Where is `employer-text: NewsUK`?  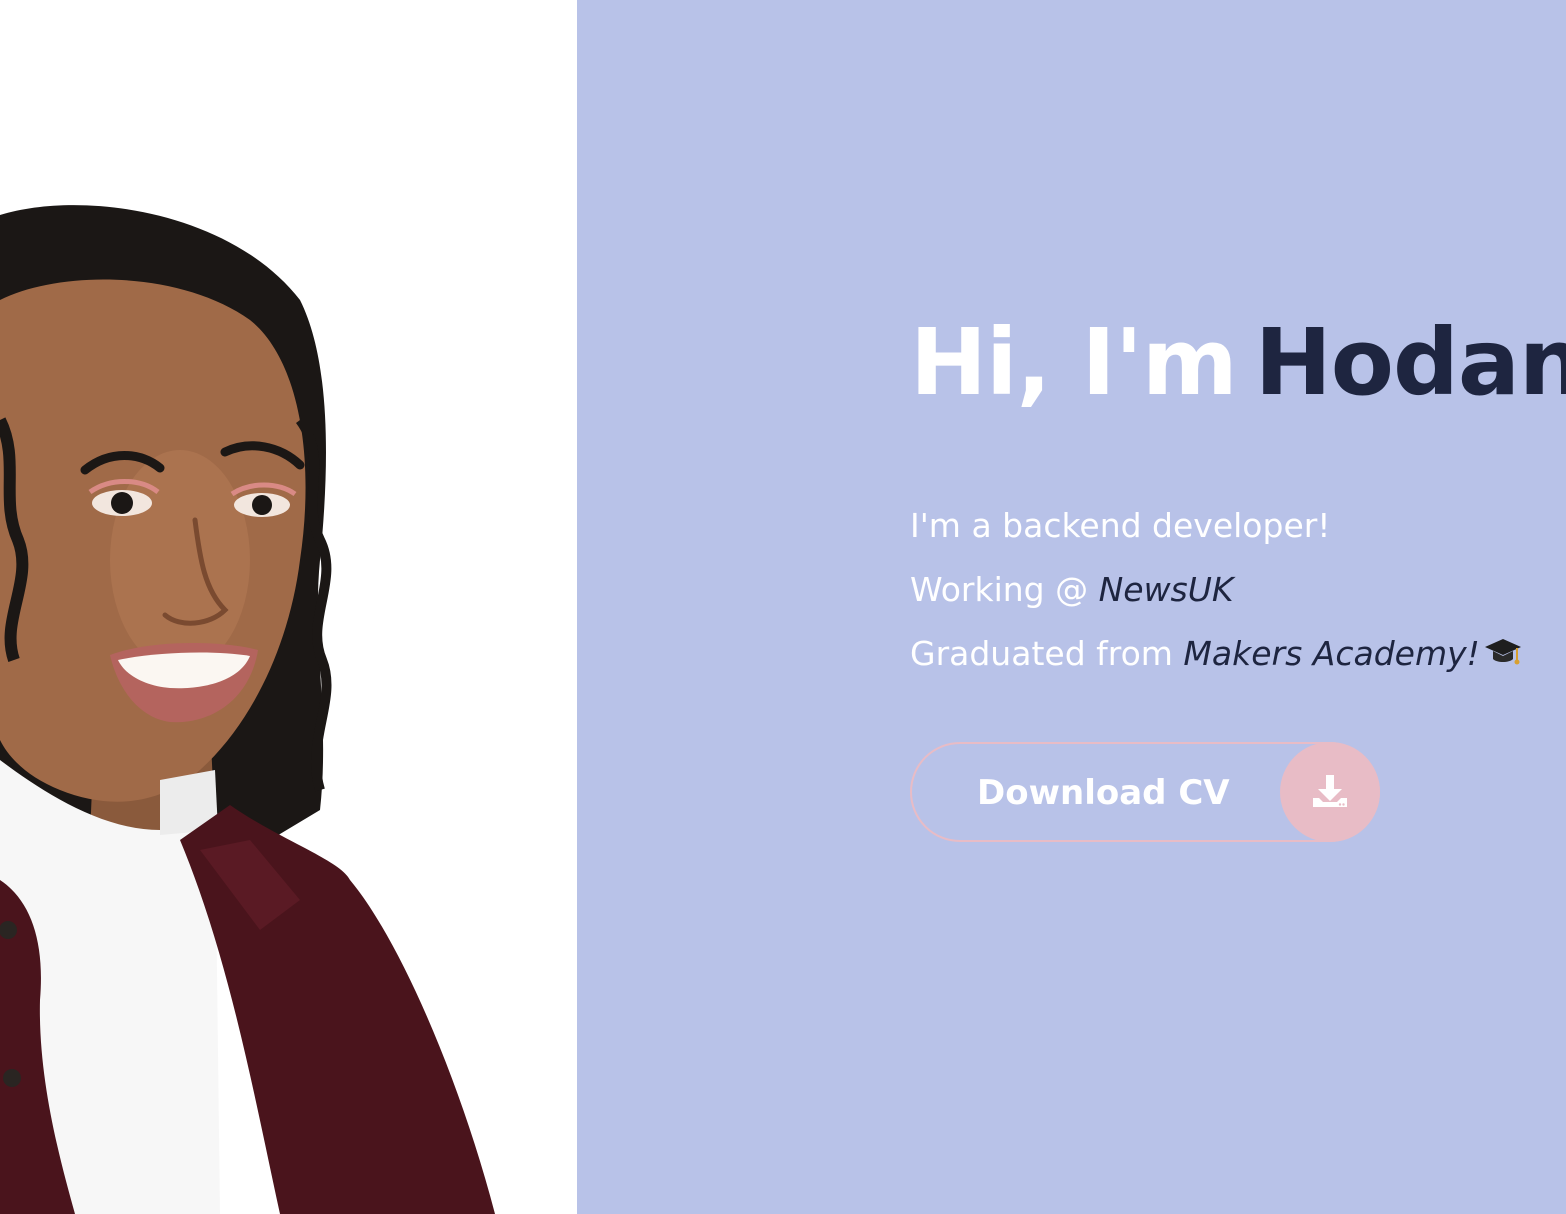 employer-text: NewsUK is located at coordinates (1166, 589).